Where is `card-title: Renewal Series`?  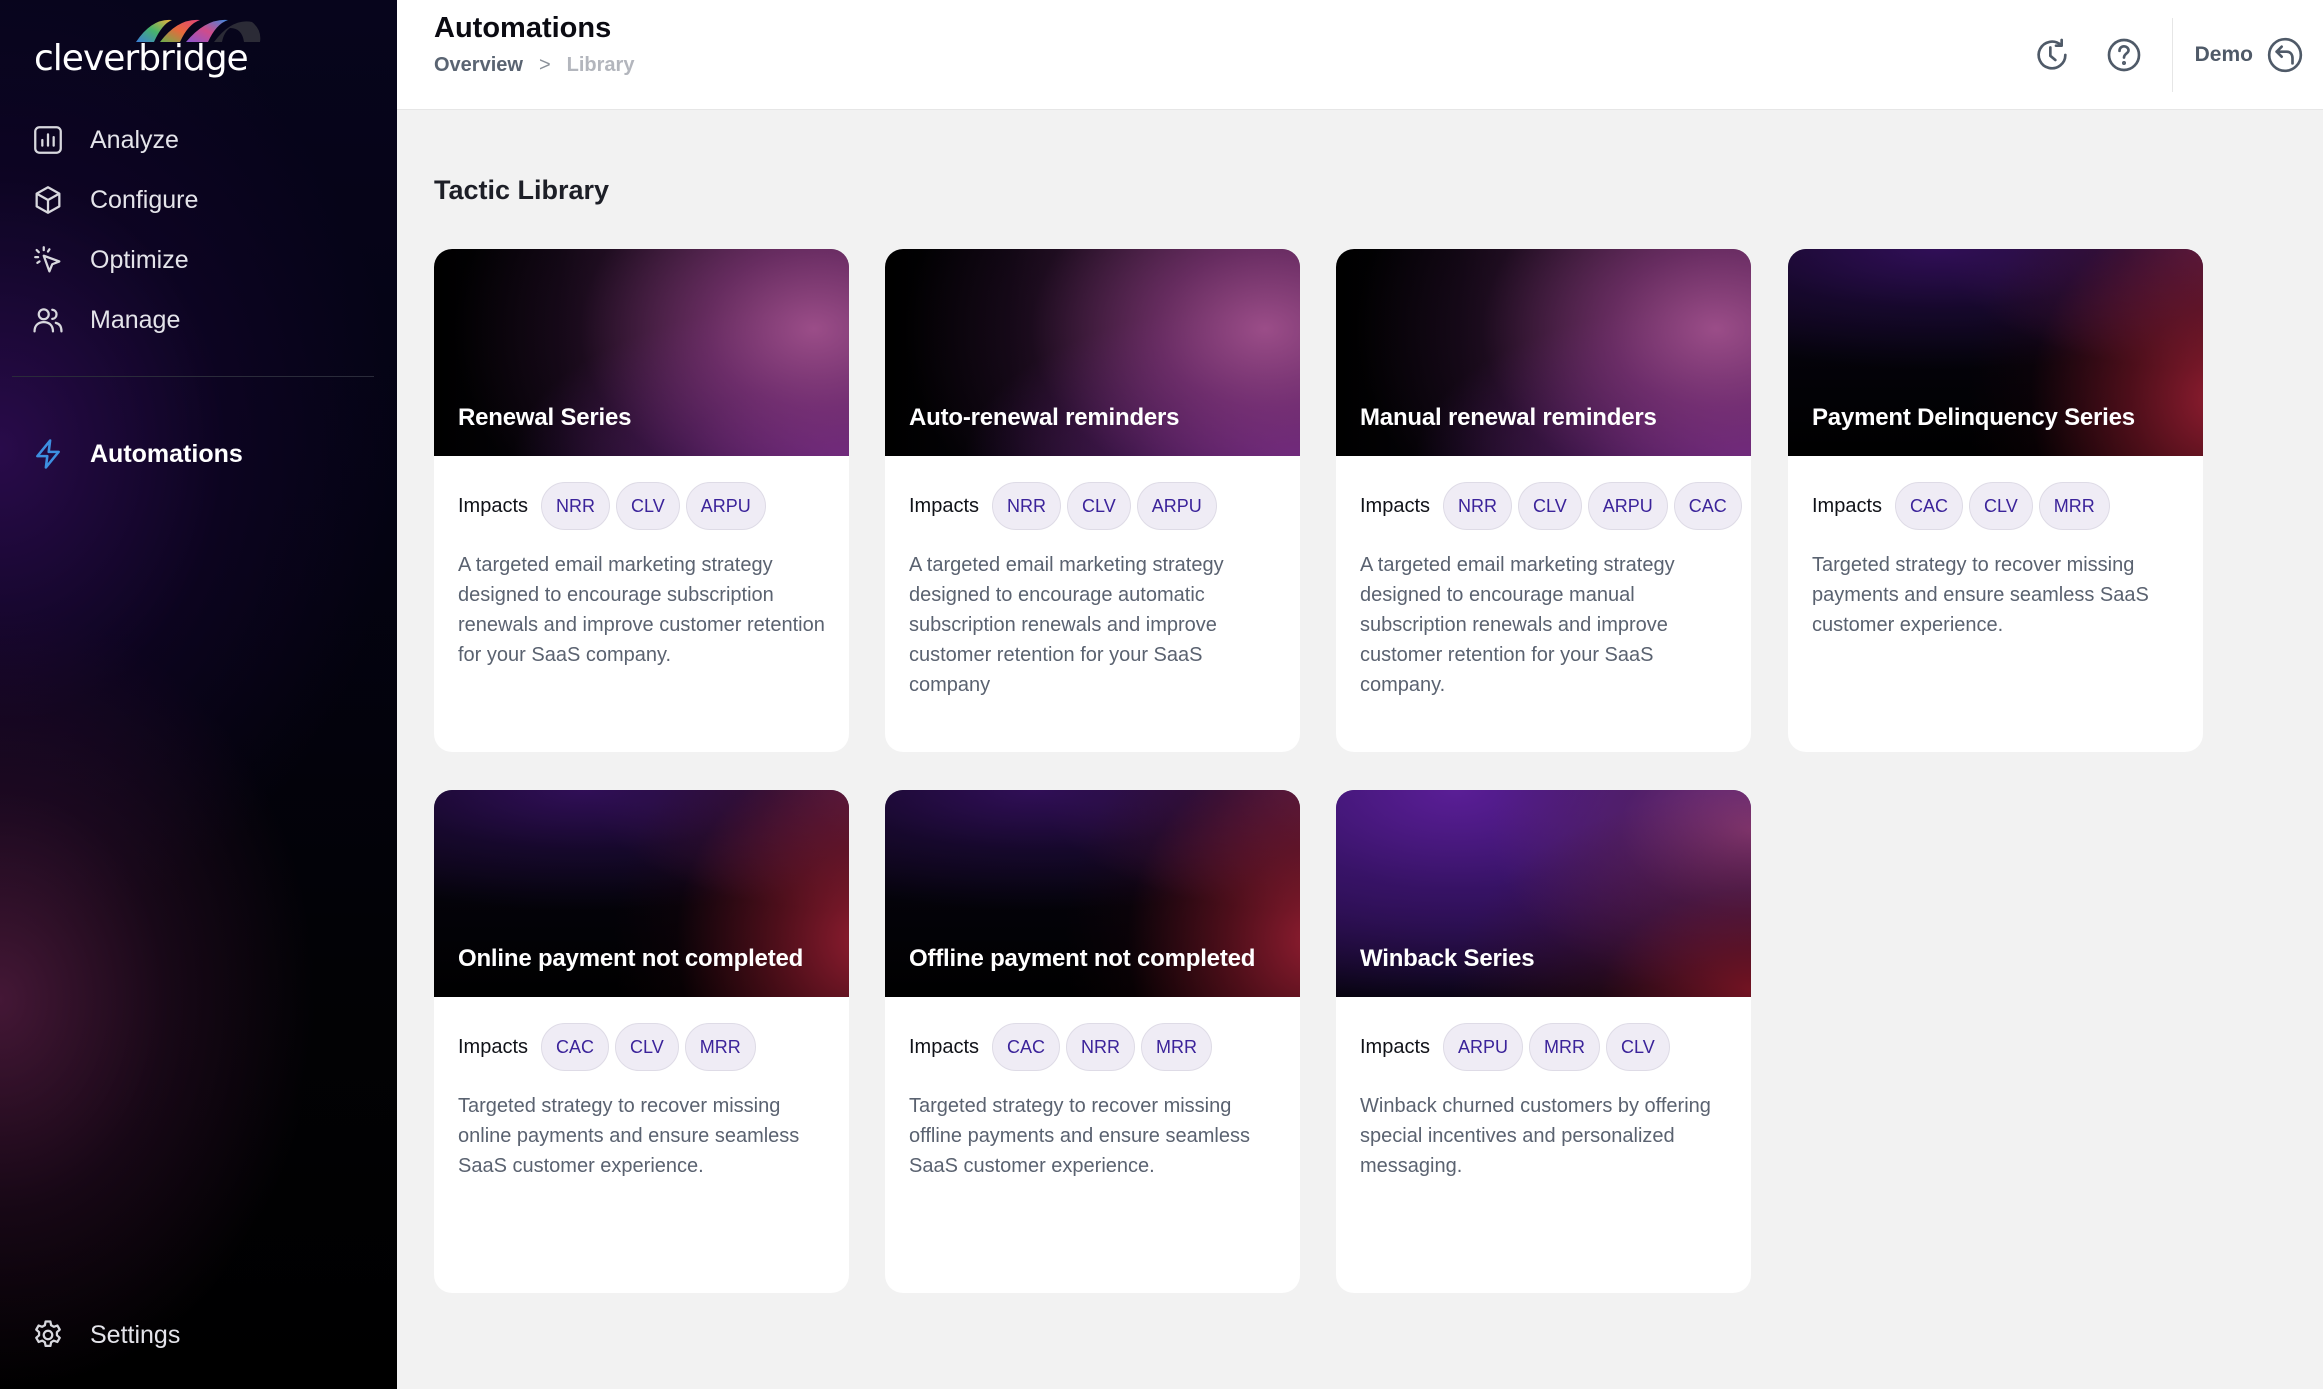
card-title: Renewal Series is located at coordinates (545, 417).